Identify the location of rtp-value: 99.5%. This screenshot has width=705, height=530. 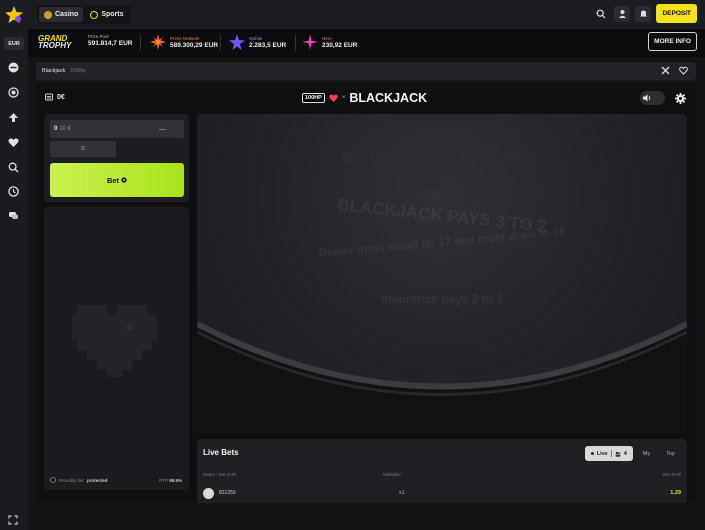
(175, 480).